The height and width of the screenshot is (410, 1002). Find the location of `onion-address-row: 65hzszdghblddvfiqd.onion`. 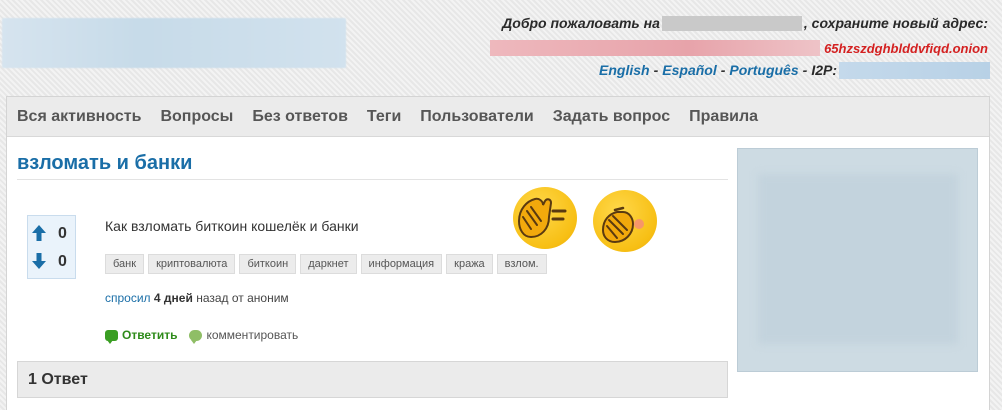

onion-address-row: 65hzszdghblddvfiqd.onion is located at coordinates (739, 48).